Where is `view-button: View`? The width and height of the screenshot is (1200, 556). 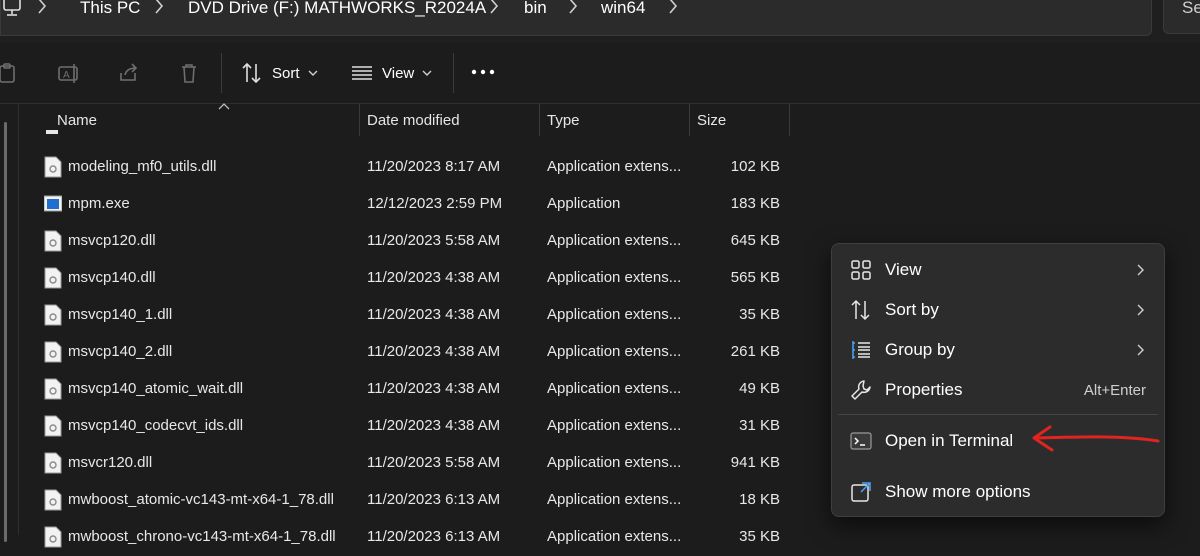
view-button: View is located at coordinates (391, 73).